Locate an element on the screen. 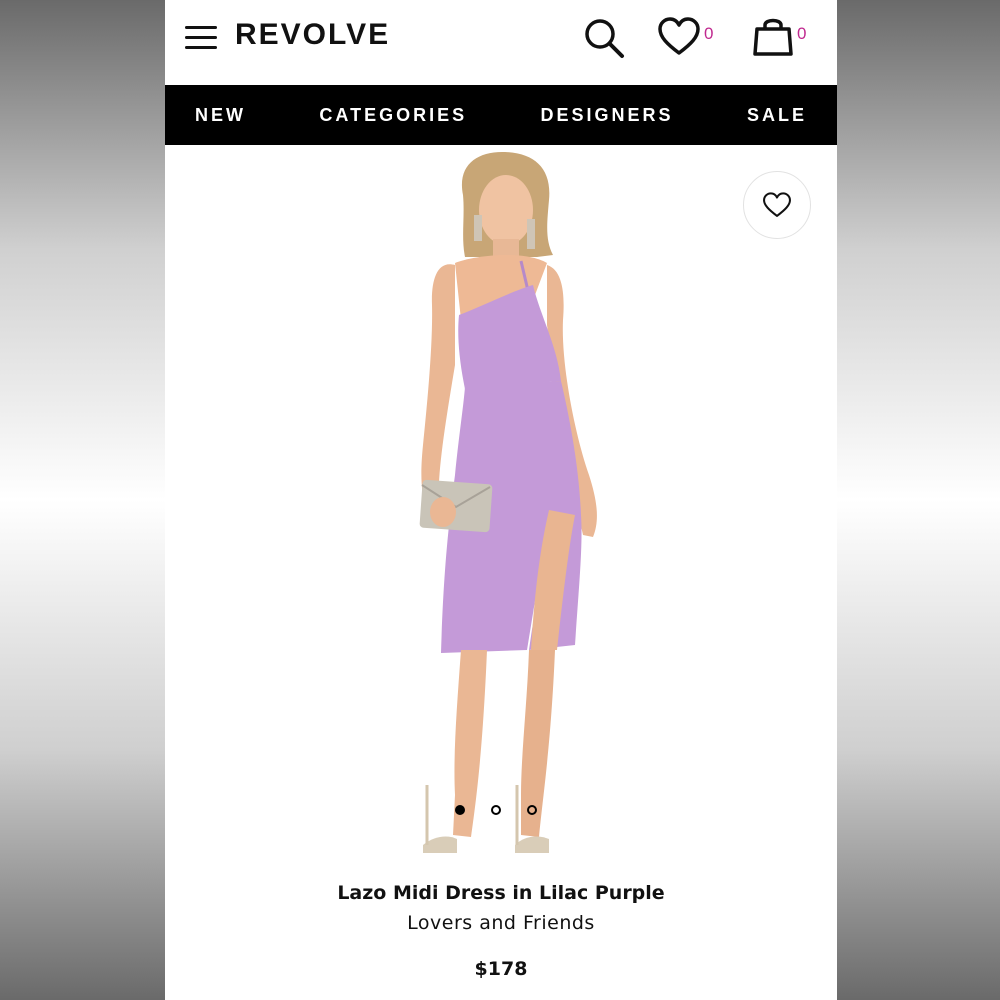  menu-icon is located at coordinates (201, 27).